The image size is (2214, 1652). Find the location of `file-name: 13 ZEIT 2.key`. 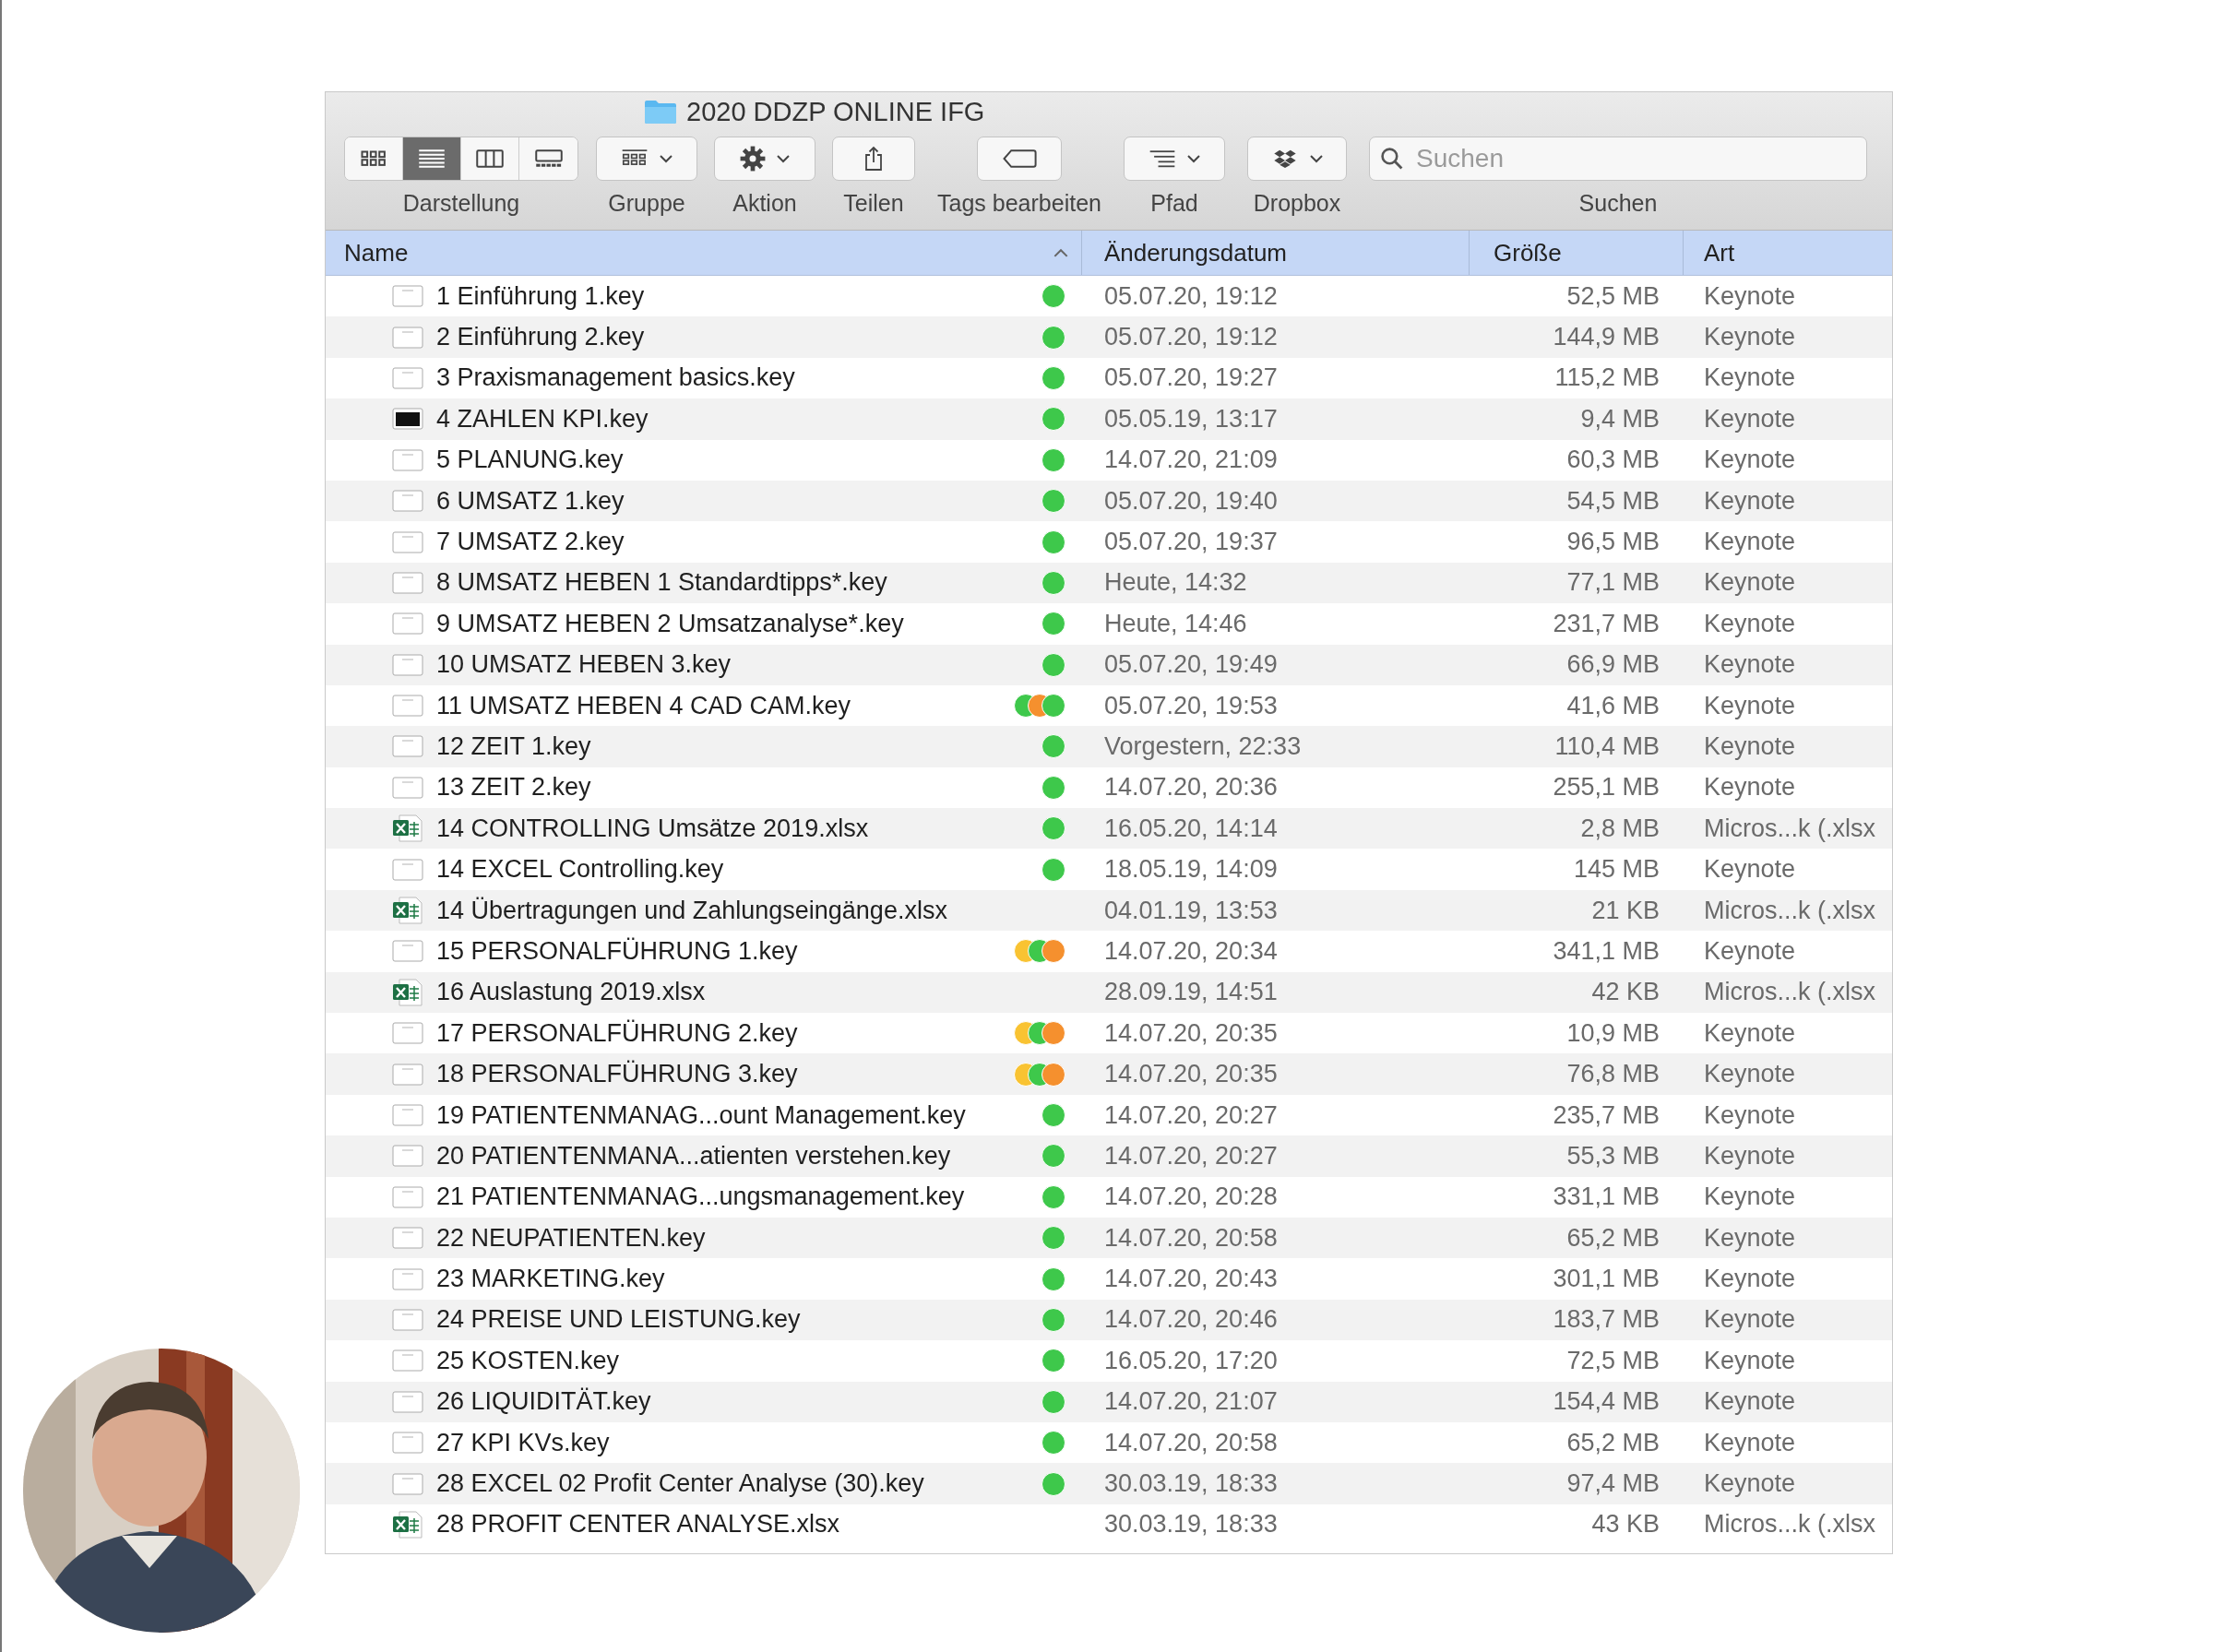

file-name: 13 ZEIT 2.key is located at coordinates (513, 787).